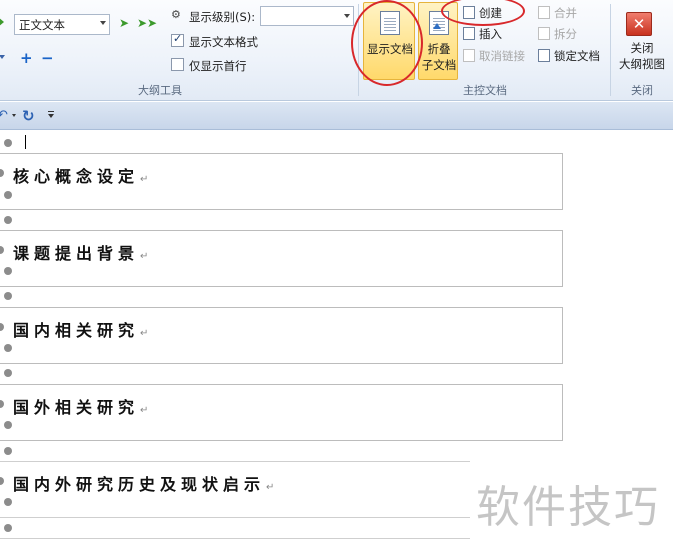 This screenshot has height=548, width=673. What do you see at coordinates (26, 58) in the screenshot?
I see `expand-icon: +` at bounding box center [26, 58].